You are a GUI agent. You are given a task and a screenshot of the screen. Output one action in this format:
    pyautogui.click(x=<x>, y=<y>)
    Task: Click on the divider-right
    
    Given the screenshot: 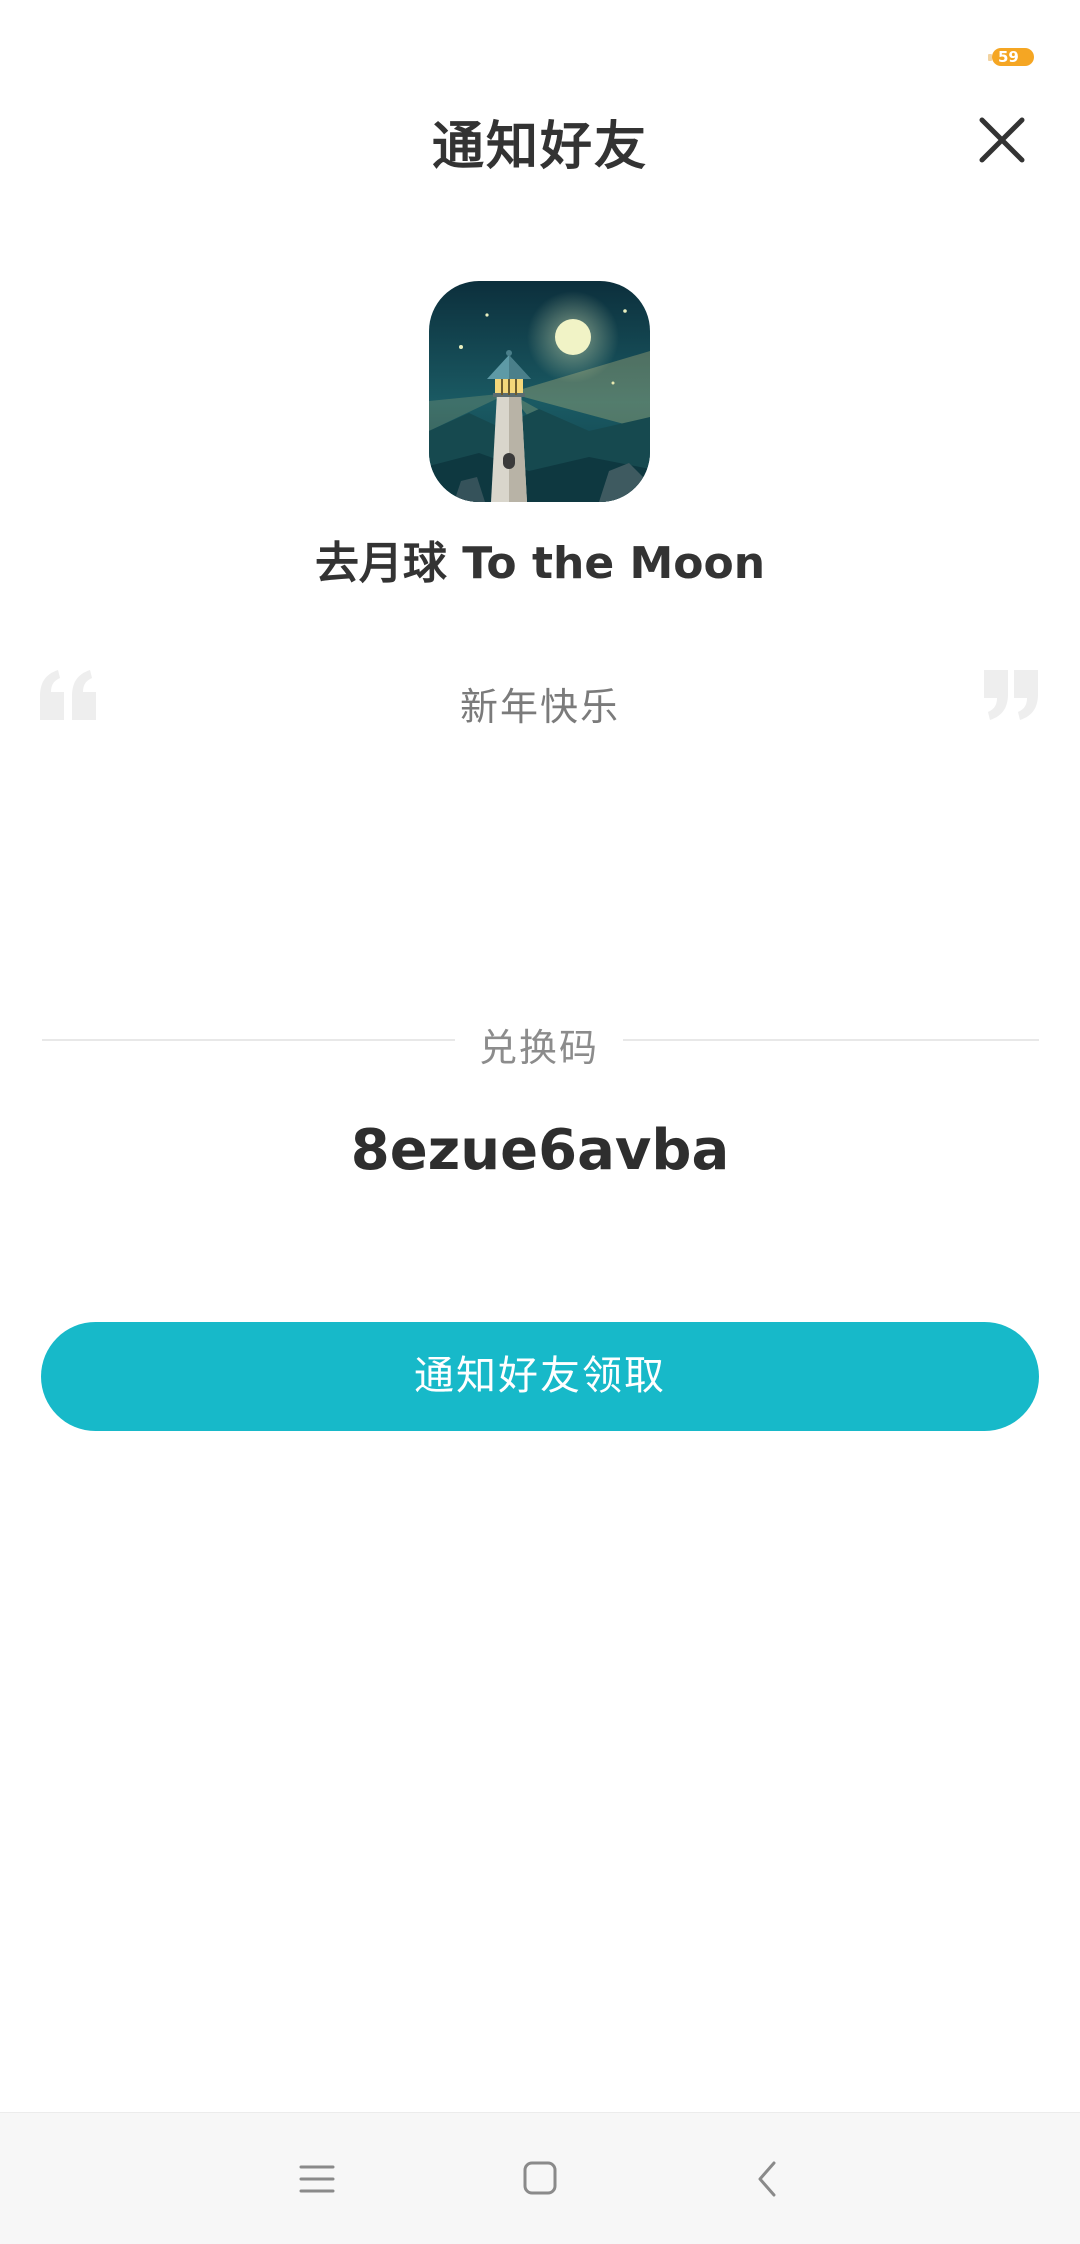 What is the action you would take?
    pyautogui.click(x=831, y=1040)
    